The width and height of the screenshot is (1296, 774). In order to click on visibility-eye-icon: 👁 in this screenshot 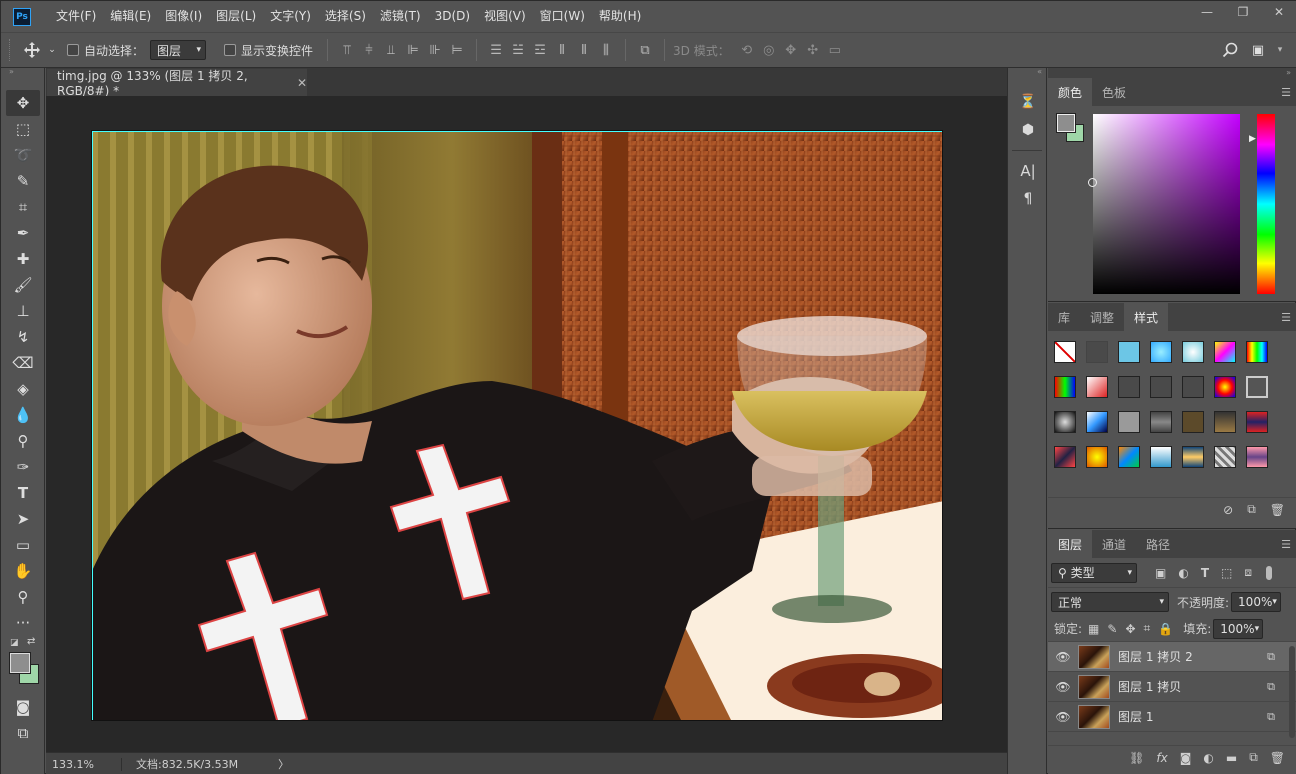, I will do `click(1063, 717)`.